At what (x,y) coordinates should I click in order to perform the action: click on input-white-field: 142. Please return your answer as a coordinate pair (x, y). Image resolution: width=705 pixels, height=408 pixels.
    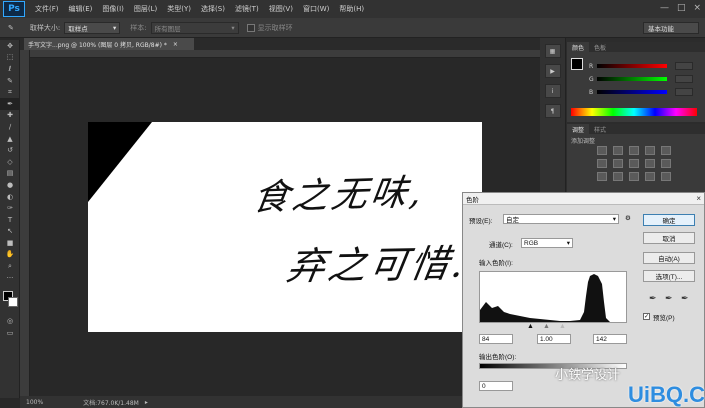
    Looking at the image, I should click on (610, 339).